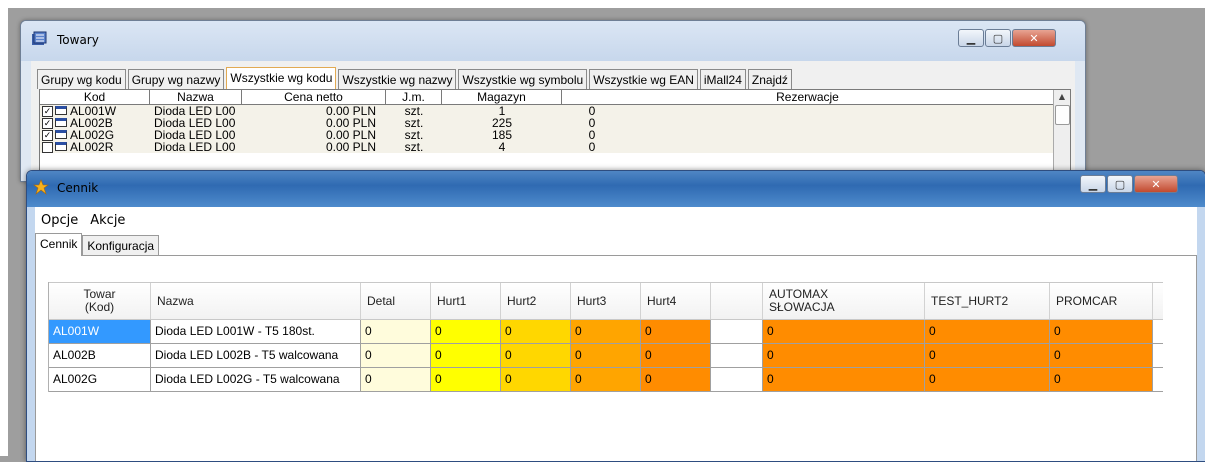 The height and width of the screenshot is (462, 1205). Describe the element at coordinates (61, 146) in the screenshot. I see `product-icon` at that location.